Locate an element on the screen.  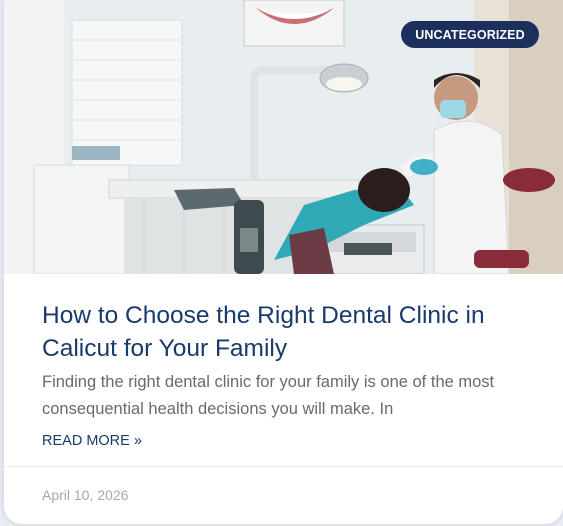
read-more-link: READ MORE » is located at coordinates (92, 441).